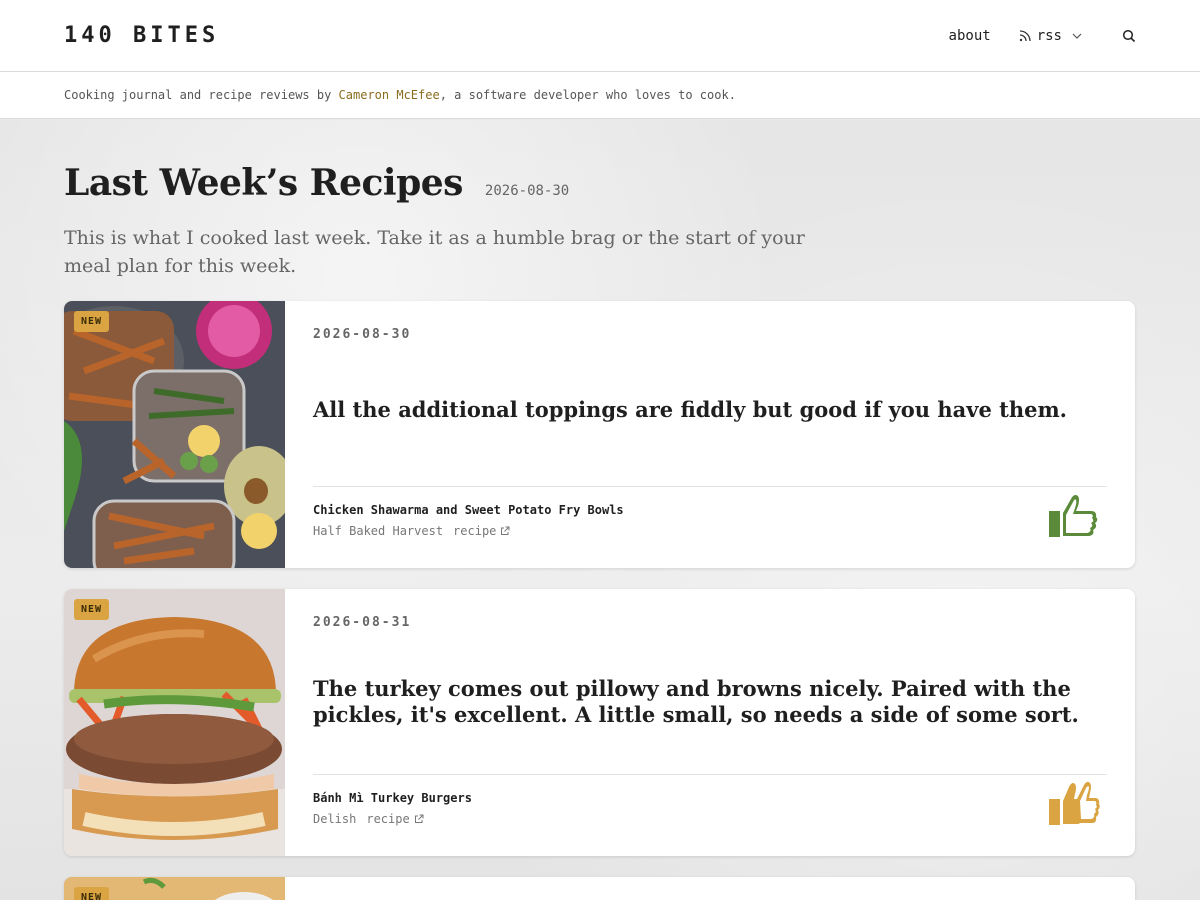 This screenshot has height=900, width=1200. Describe the element at coordinates (378, 531) in the screenshot. I see `recipe-source: Half Baked Harvest` at that location.